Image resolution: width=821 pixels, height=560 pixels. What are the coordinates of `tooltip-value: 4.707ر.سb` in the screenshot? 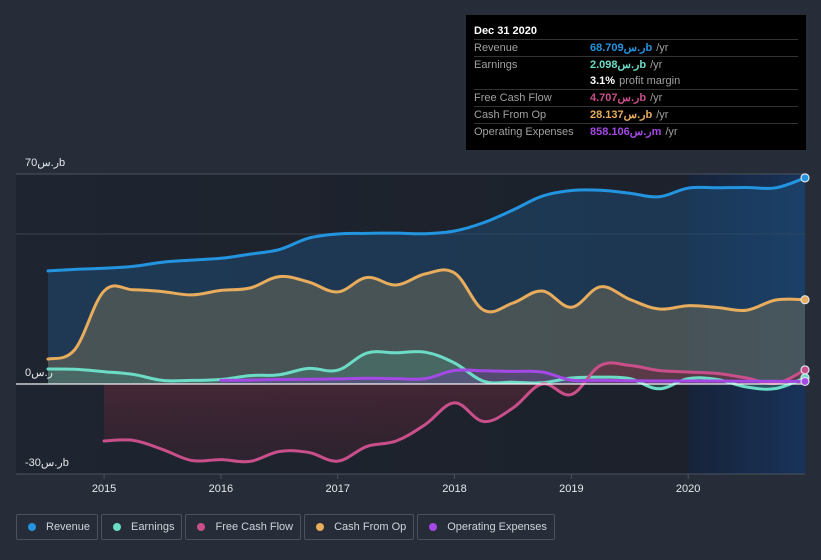 It's located at (618, 98).